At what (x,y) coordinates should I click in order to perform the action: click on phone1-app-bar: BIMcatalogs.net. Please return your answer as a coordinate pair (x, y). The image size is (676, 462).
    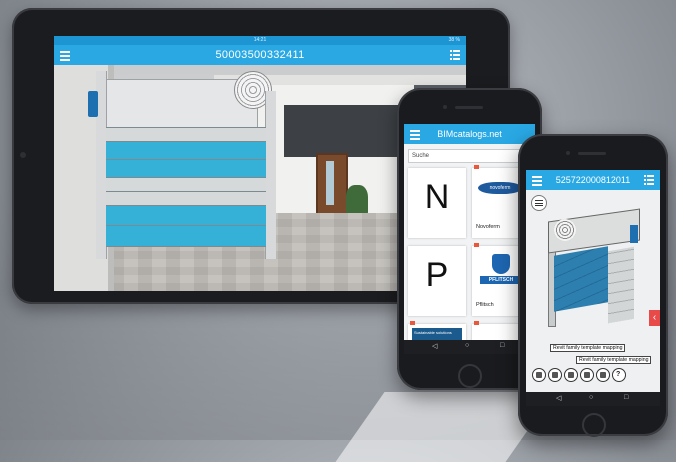
    Looking at the image, I should click on (469, 134).